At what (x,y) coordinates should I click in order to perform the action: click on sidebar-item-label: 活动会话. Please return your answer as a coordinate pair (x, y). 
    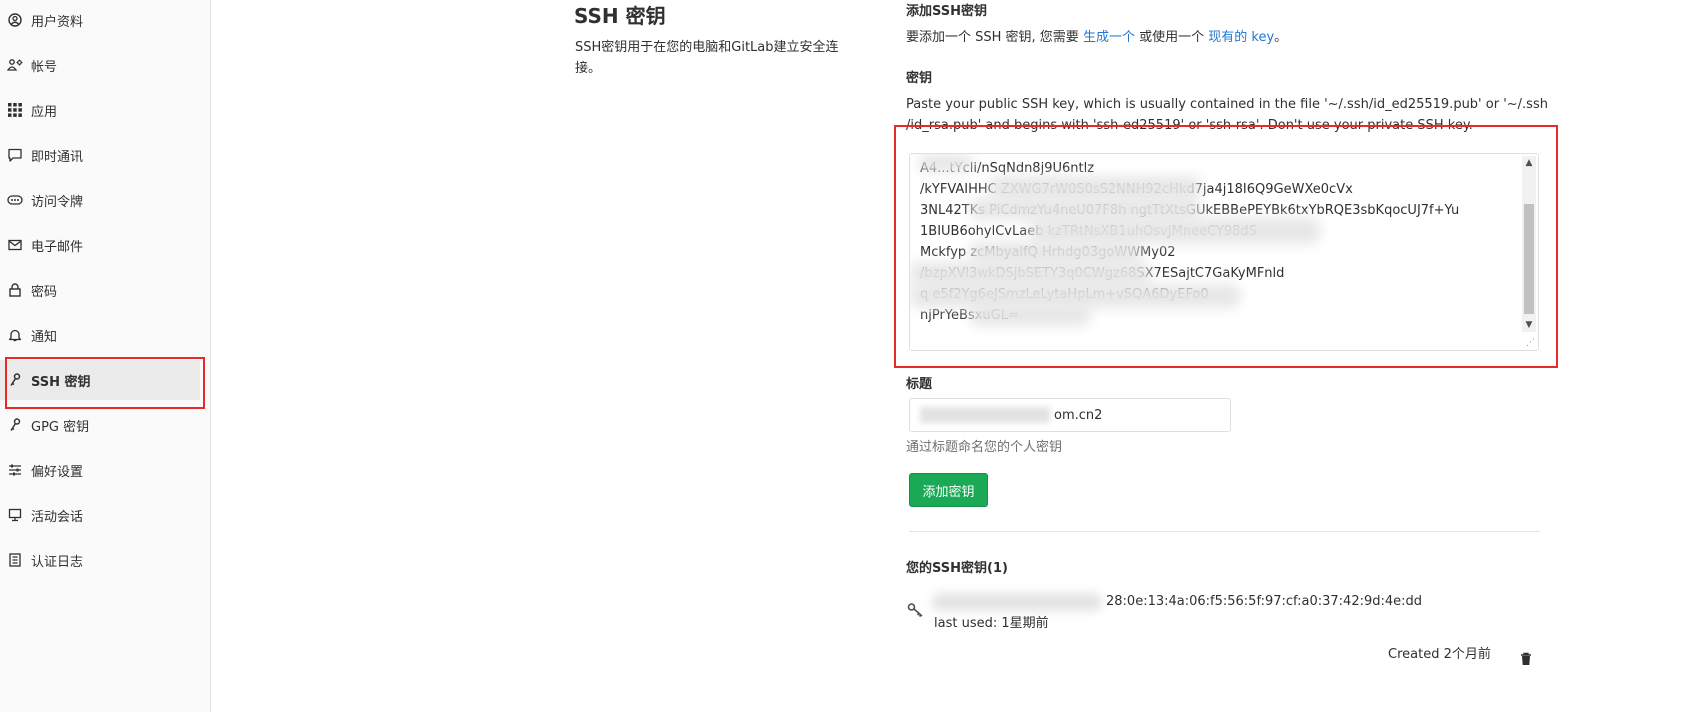
    Looking at the image, I should click on (57, 517).